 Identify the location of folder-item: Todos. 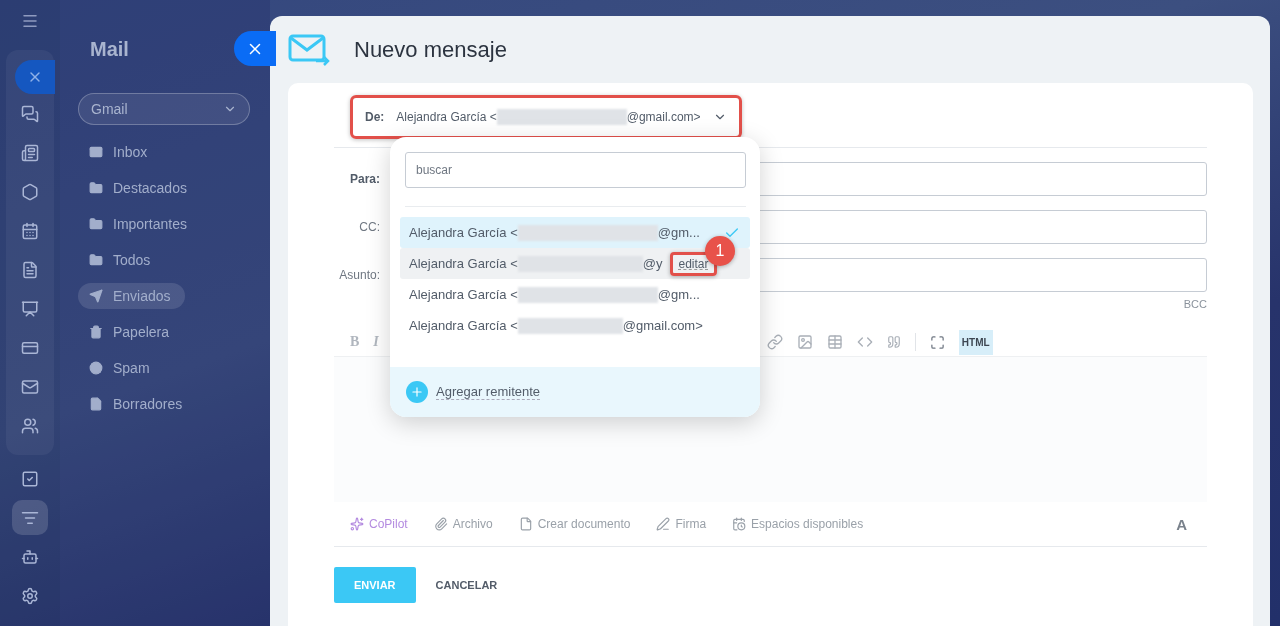
(121, 260).